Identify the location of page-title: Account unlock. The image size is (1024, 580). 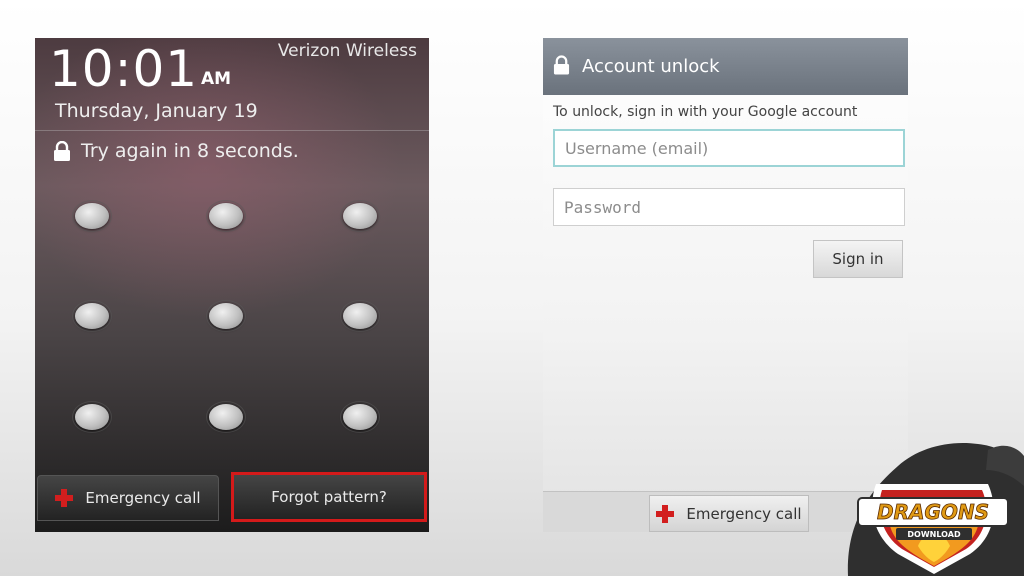
(651, 66).